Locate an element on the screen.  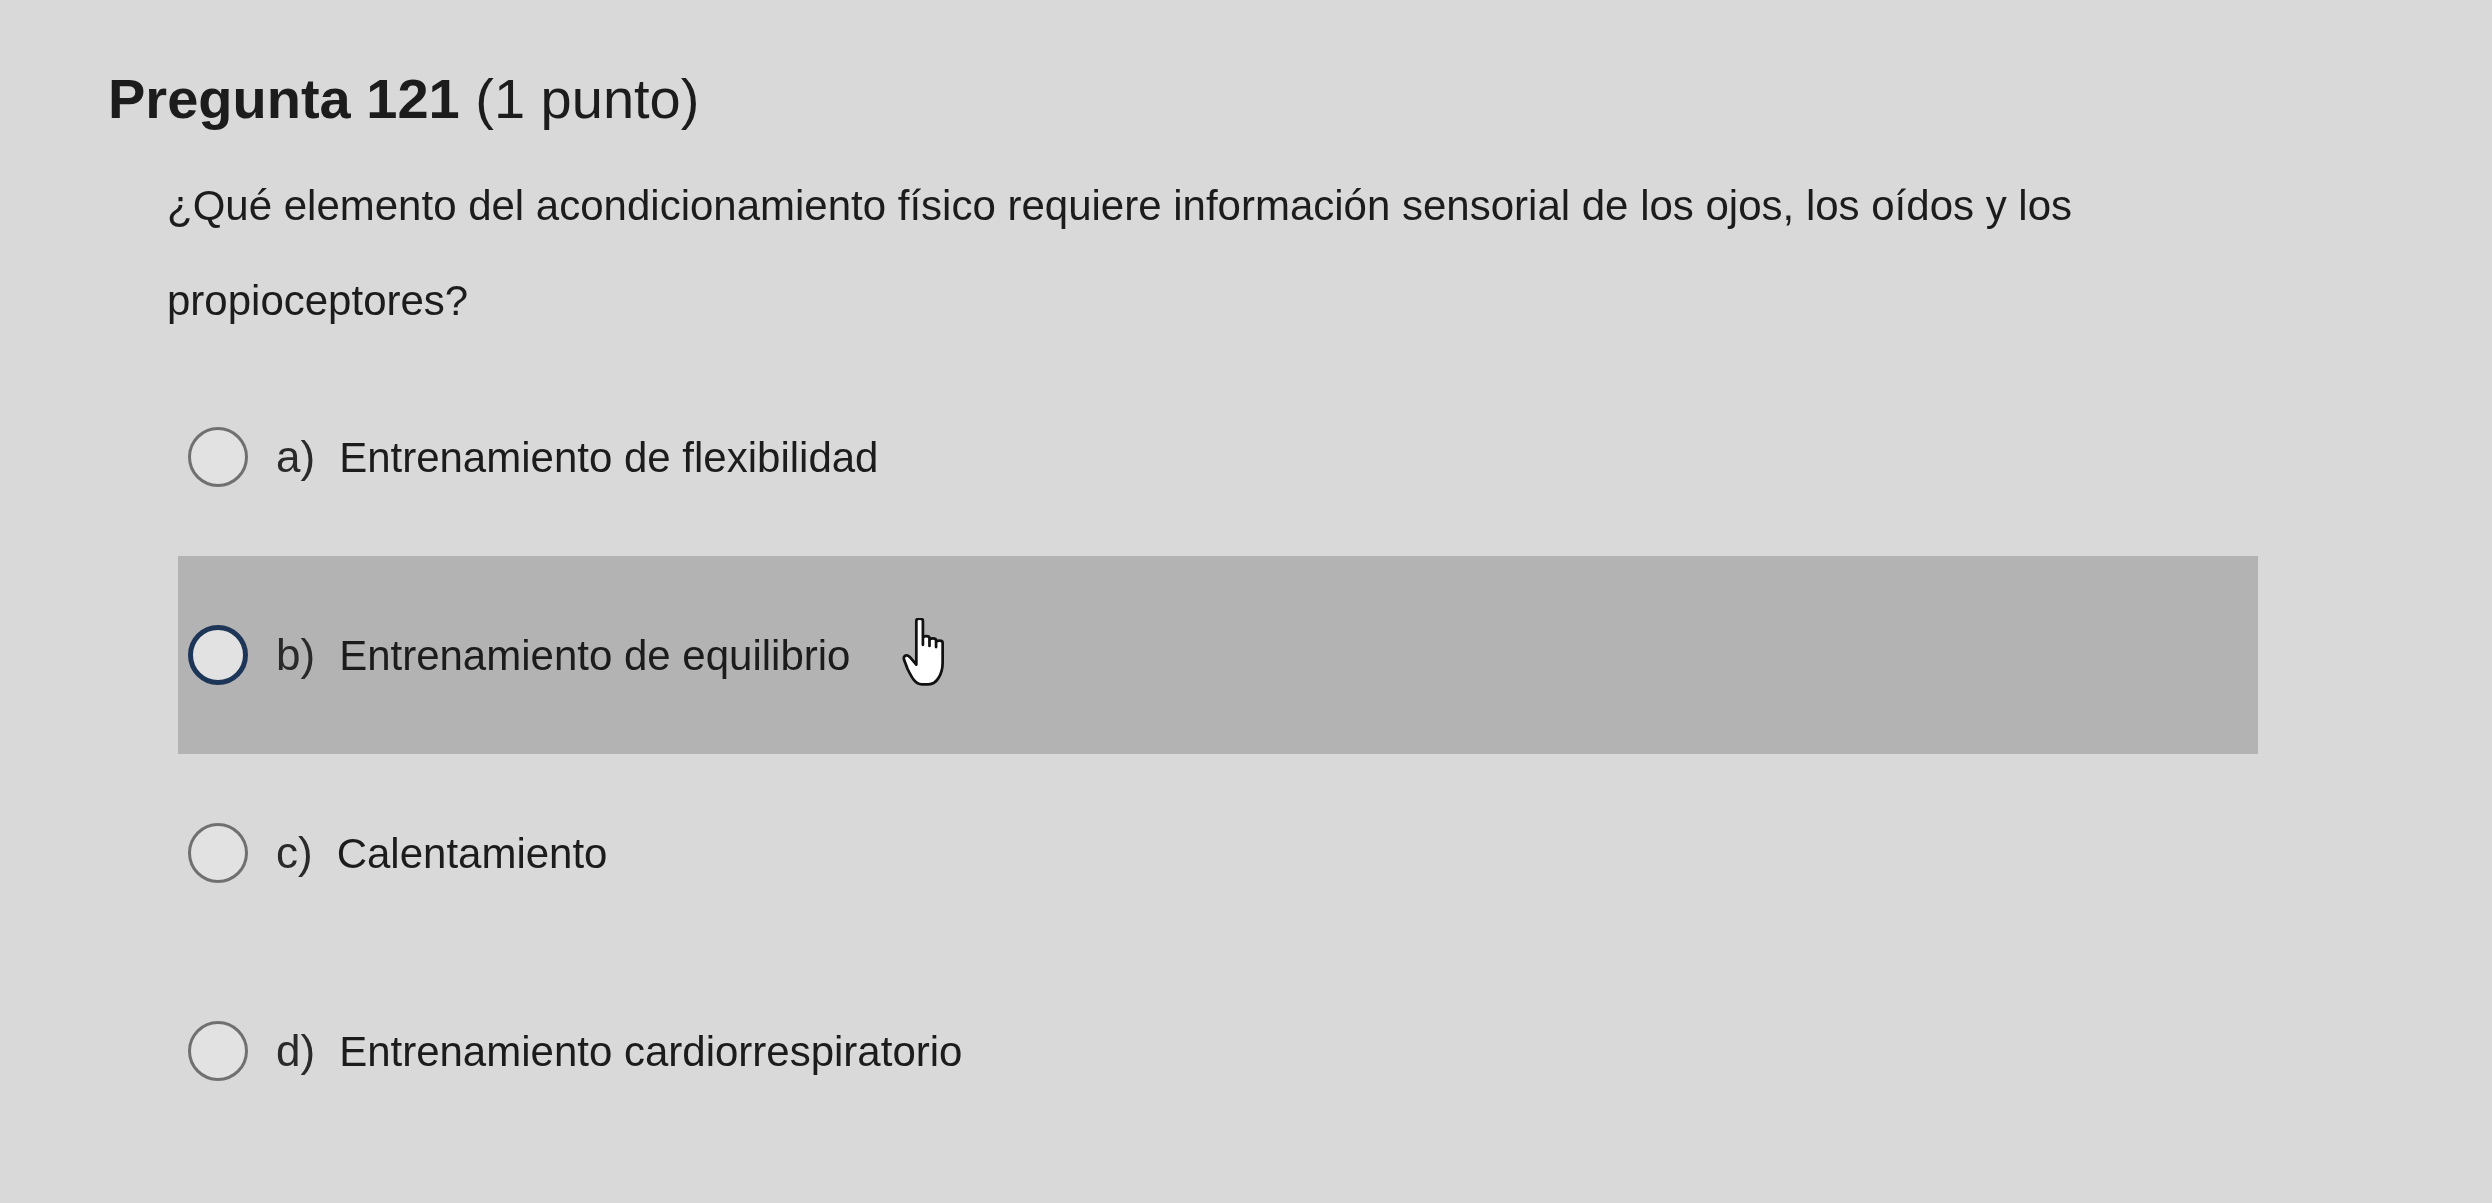
option-letter: c) is located at coordinates (294, 853).